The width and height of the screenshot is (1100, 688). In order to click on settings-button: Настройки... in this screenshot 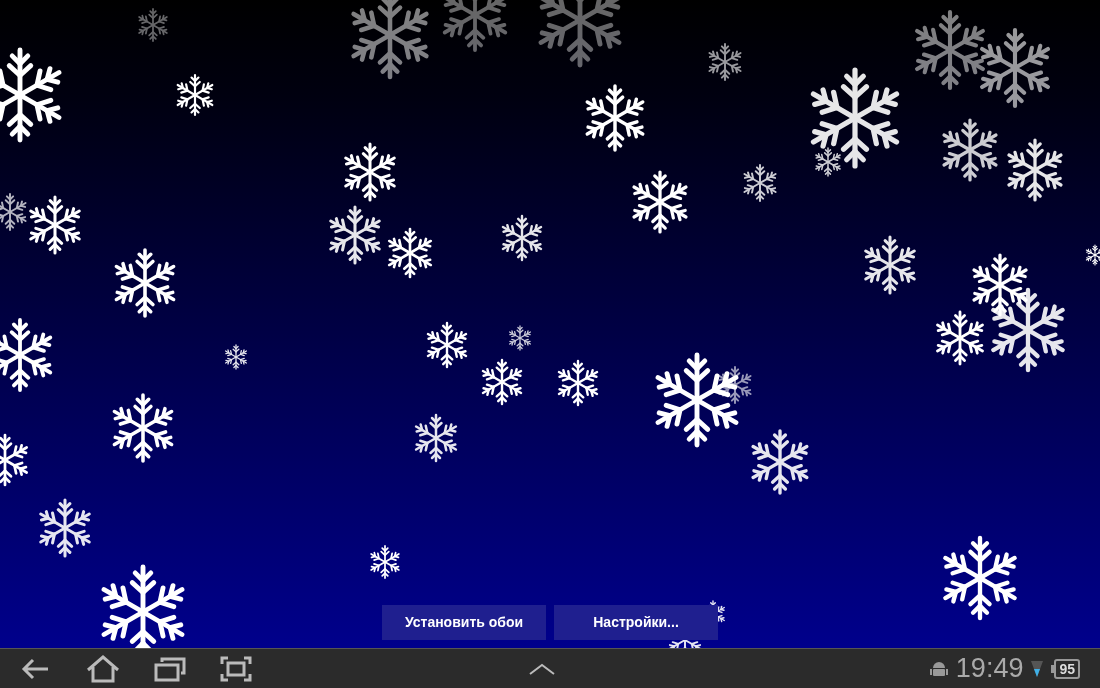, I will do `click(636, 622)`.